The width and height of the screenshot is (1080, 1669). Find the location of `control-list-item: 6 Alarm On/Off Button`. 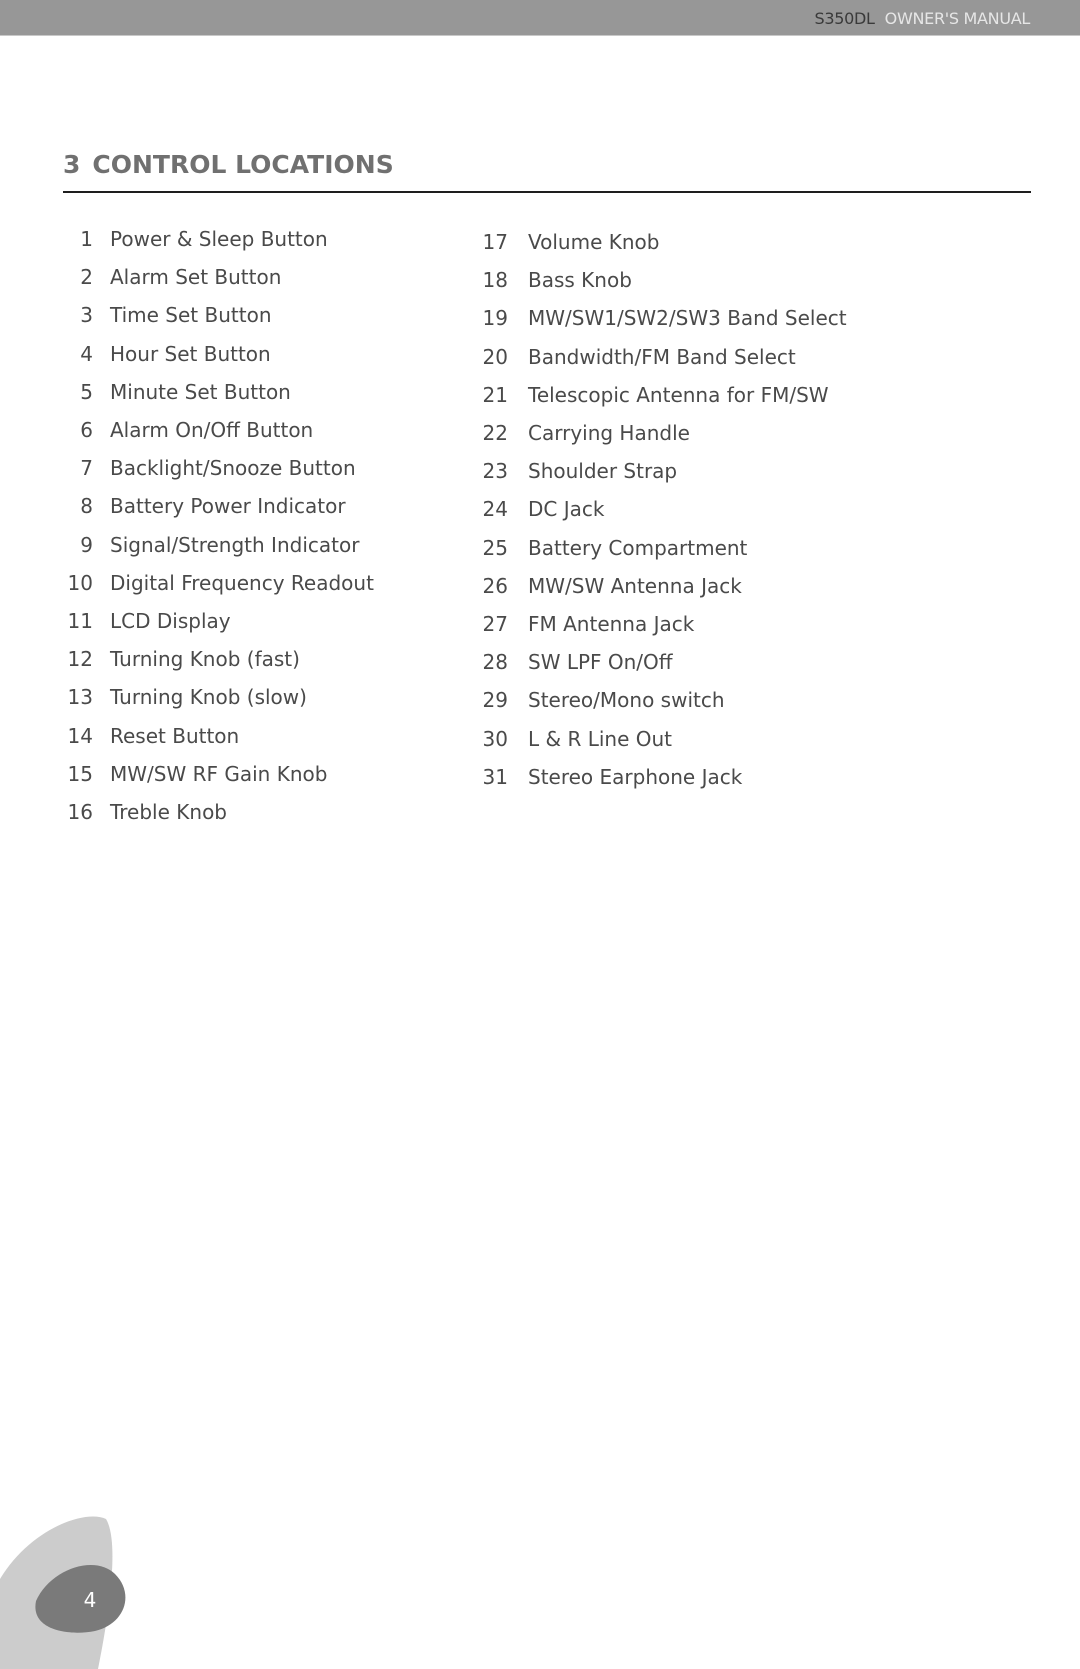

control-list-item: 6 Alarm On/Off Button is located at coordinates (218, 430).